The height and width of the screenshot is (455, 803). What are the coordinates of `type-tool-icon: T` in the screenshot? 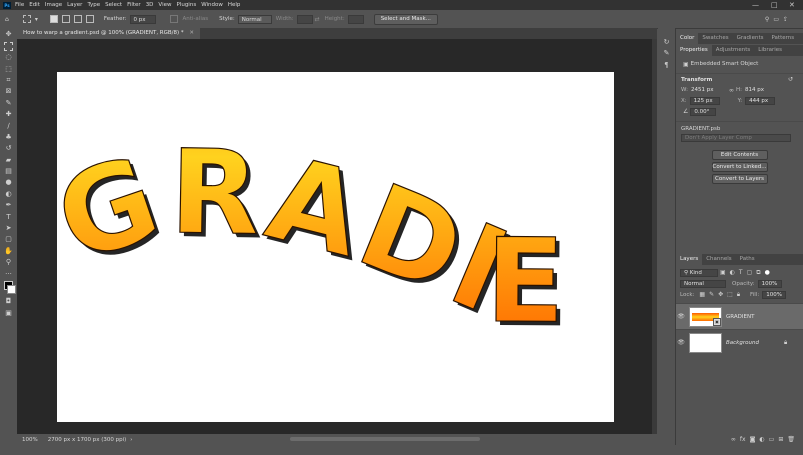 It's located at (8, 217).